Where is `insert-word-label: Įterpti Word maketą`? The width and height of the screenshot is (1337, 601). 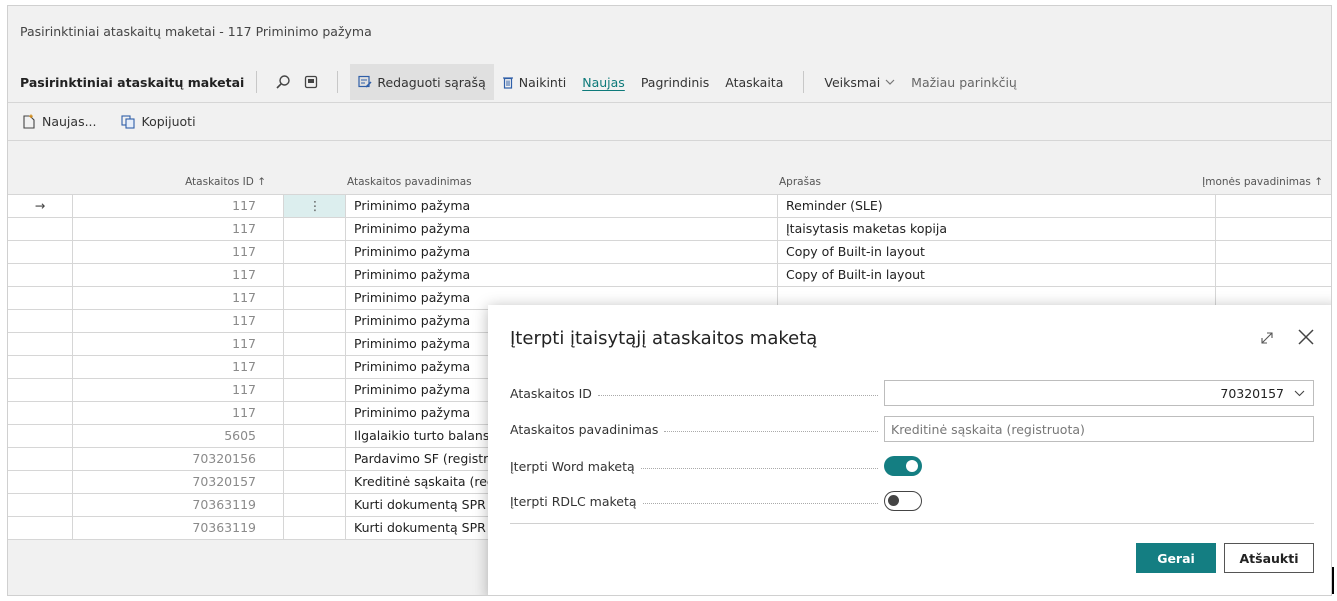
insert-word-label: Įterpti Word maketą is located at coordinates (572, 466).